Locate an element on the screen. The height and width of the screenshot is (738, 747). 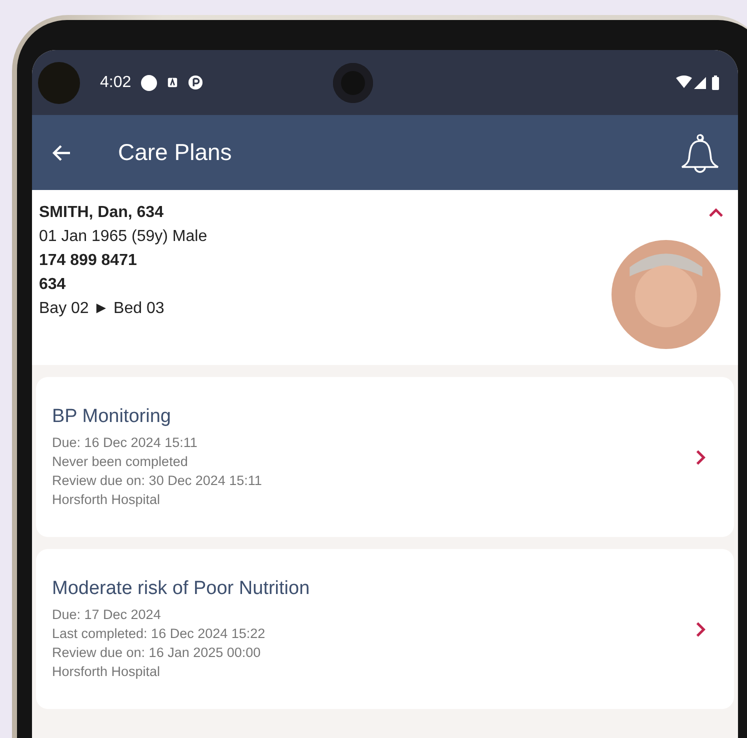
nhs-number: 174 899 8471 is located at coordinates (88, 261).